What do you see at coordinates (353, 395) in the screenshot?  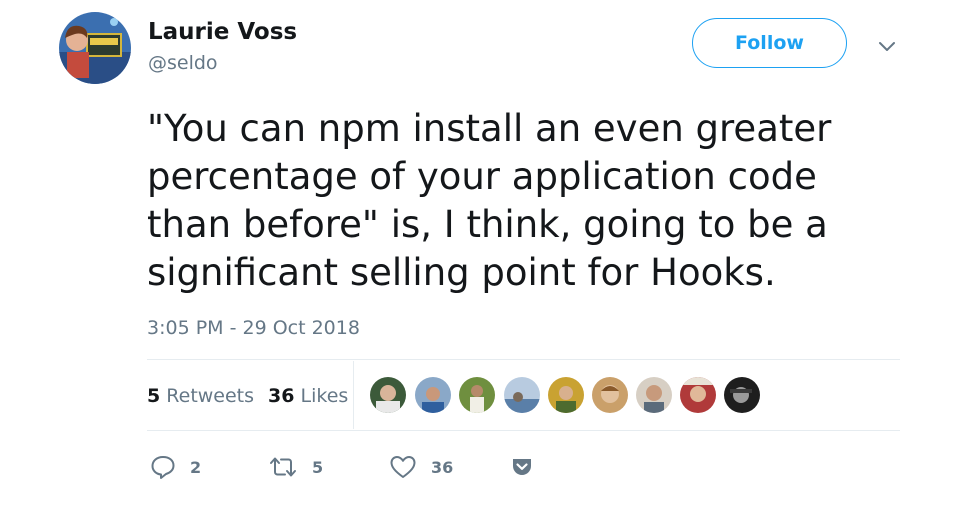 I see `stats-separator` at bounding box center [353, 395].